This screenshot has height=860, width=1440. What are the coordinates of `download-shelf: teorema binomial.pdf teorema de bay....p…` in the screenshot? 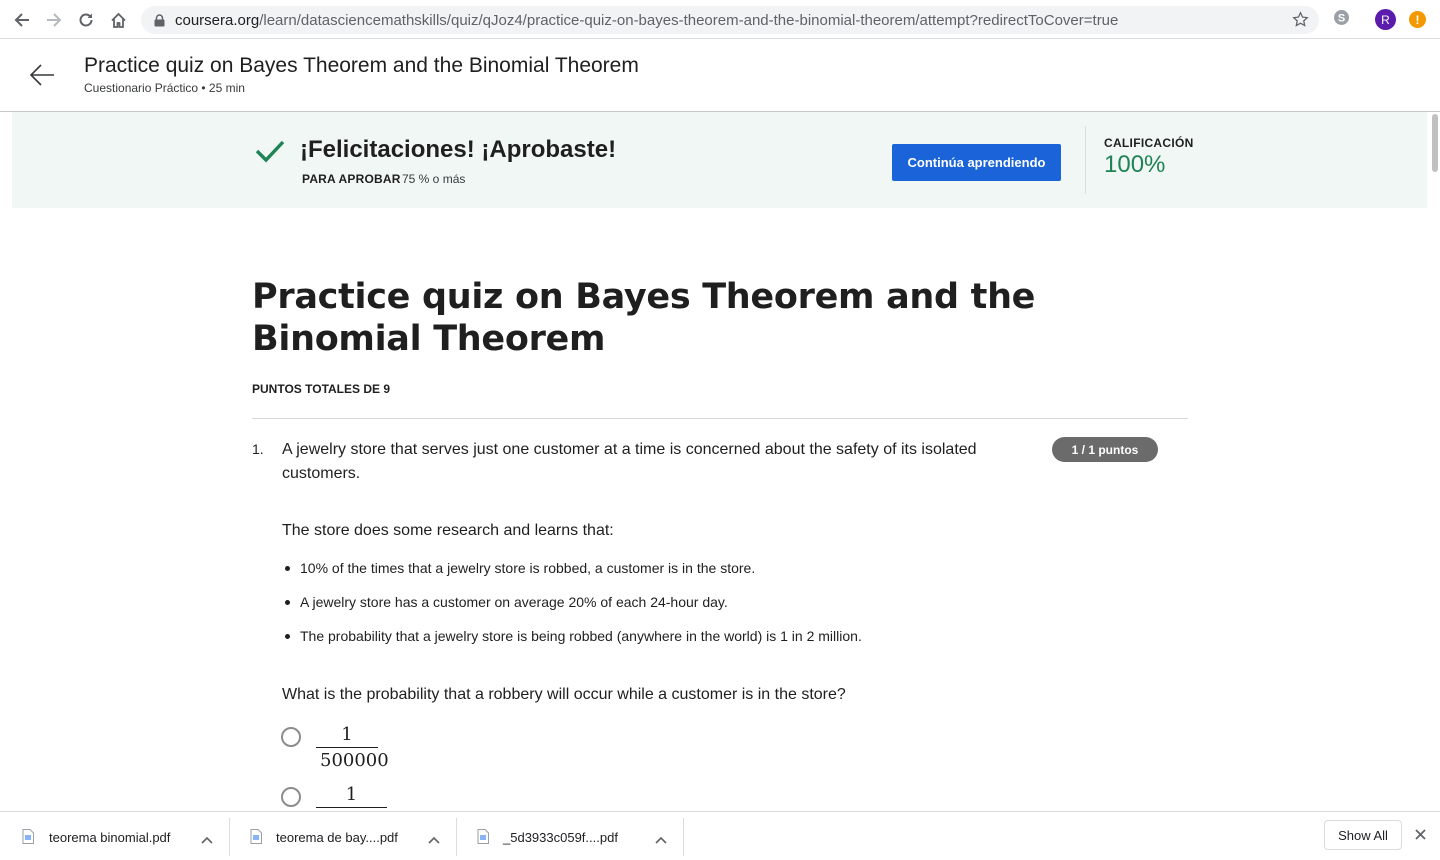 It's located at (720, 835).